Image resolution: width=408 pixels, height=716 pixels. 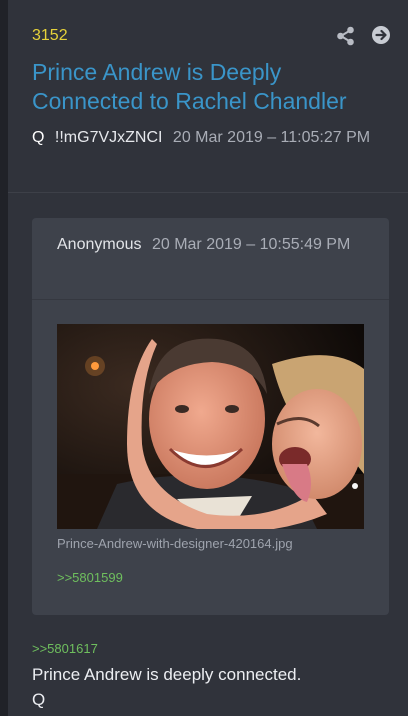 I want to click on quoted-post-date: 20 Mar 2019 – 10:55:49 PM, so click(x=251, y=244).